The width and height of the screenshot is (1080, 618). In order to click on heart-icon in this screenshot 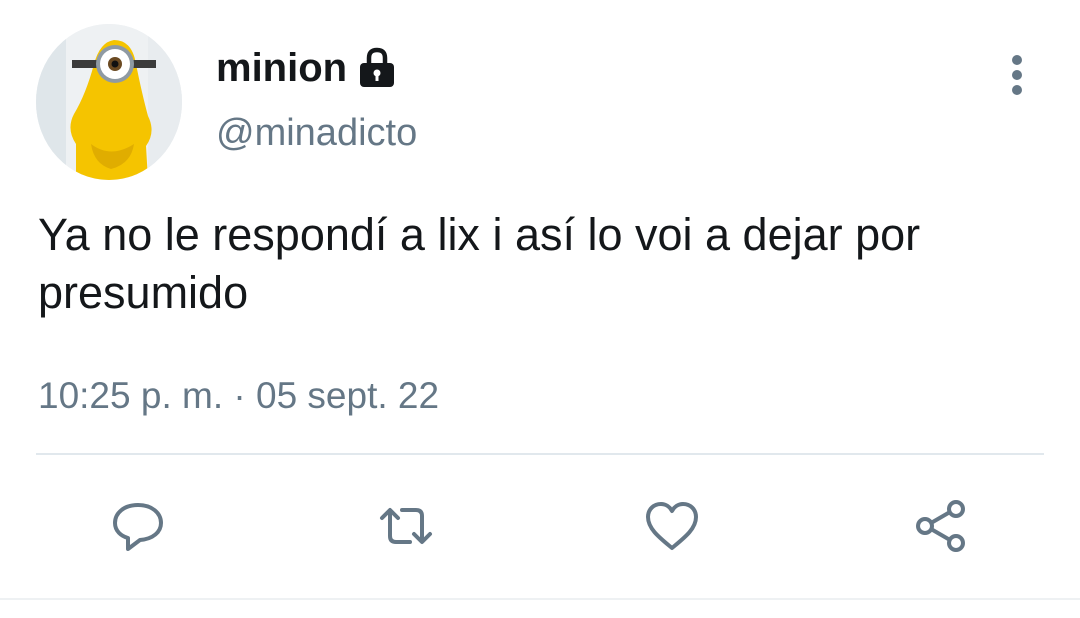, I will do `click(672, 526)`.